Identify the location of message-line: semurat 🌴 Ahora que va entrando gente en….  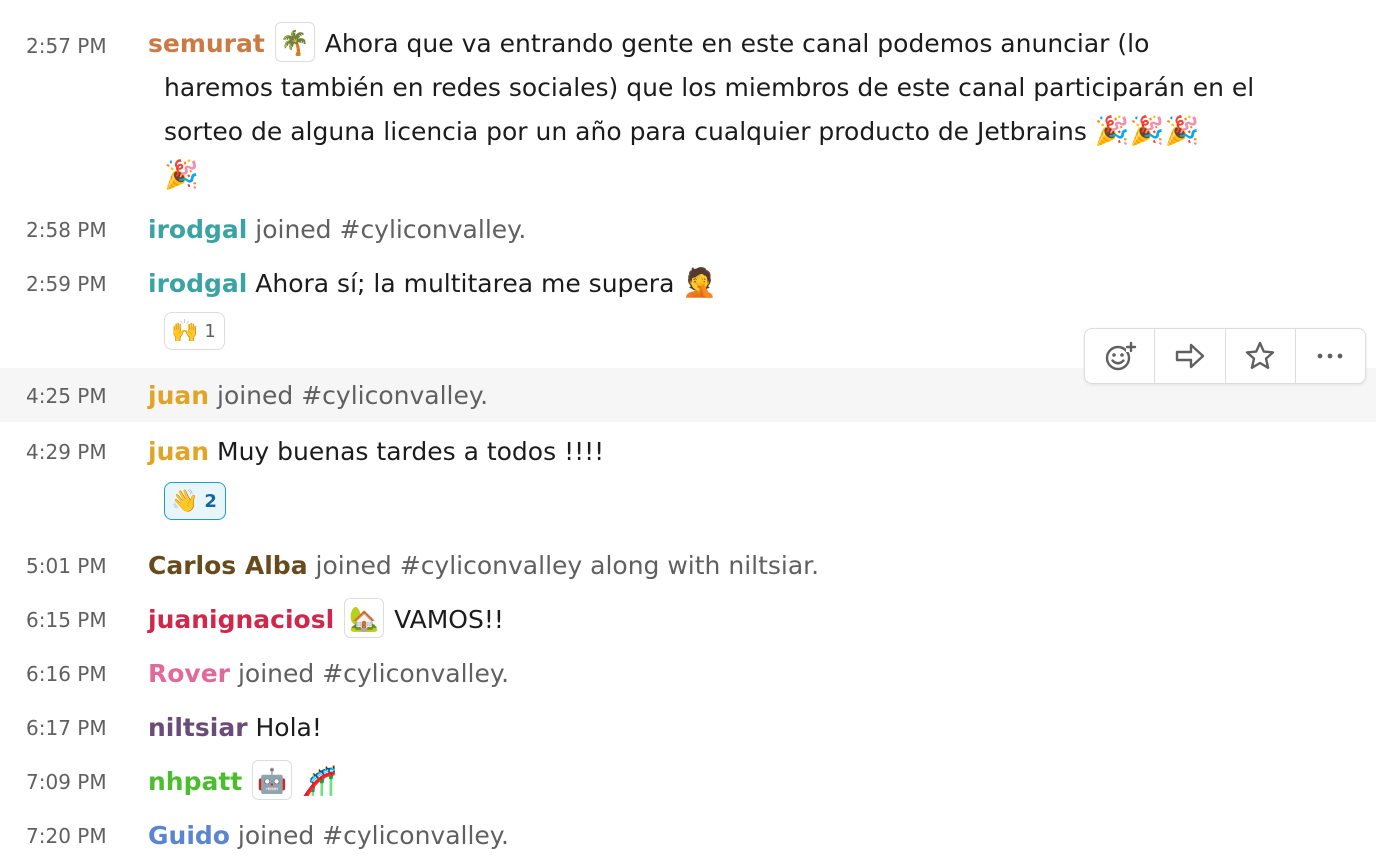
(648, 44).